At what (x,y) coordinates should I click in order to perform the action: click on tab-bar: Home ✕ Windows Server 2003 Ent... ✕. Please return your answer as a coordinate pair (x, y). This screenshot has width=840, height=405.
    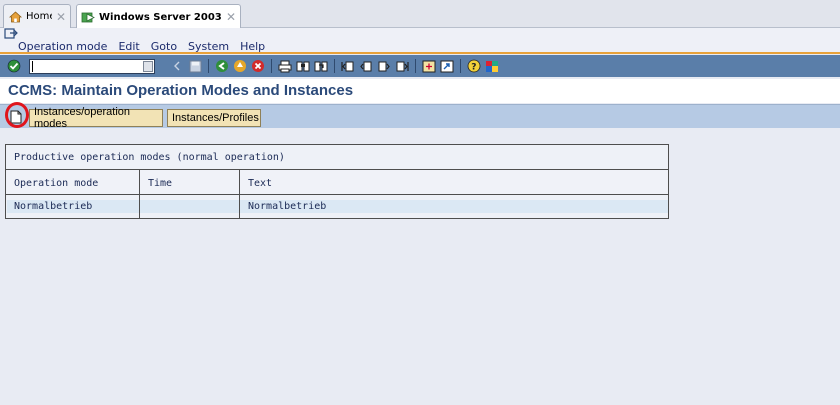
    Looking at the image, I should click on (420, 14).